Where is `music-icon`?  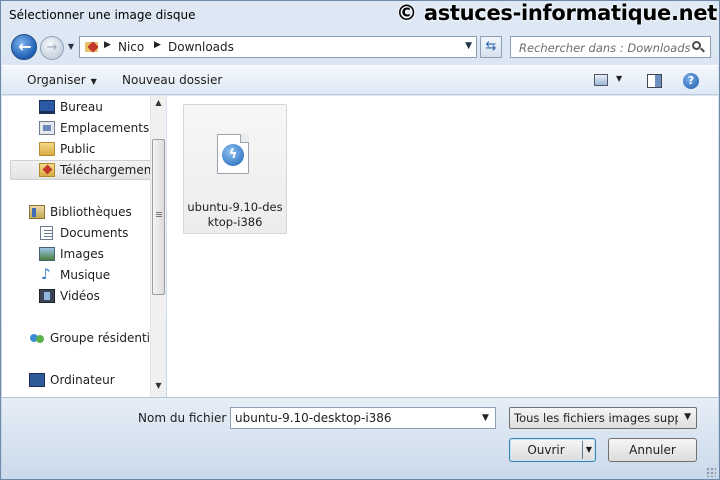
music-icon is located at coordinates (47, 274).